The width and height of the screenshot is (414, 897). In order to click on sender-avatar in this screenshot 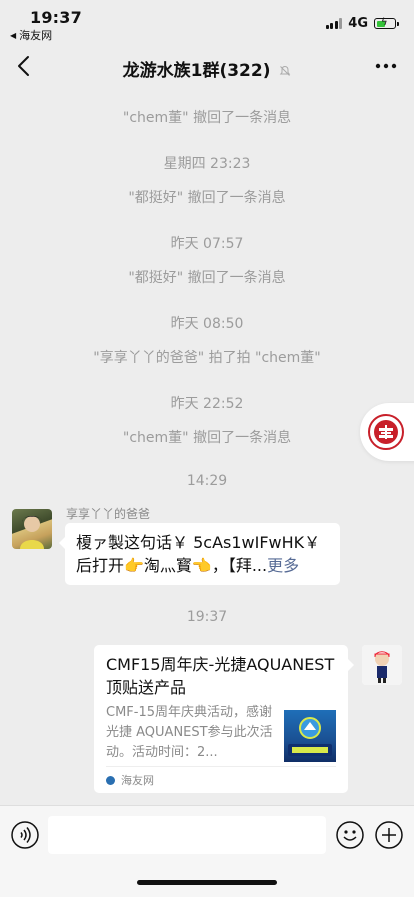, I will do `click(32, 529)`.